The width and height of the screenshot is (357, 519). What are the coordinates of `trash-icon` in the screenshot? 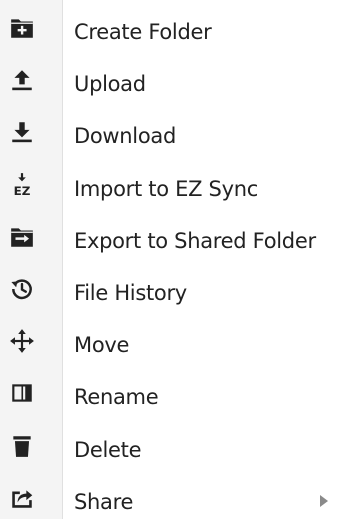 It's located at (22, 446).